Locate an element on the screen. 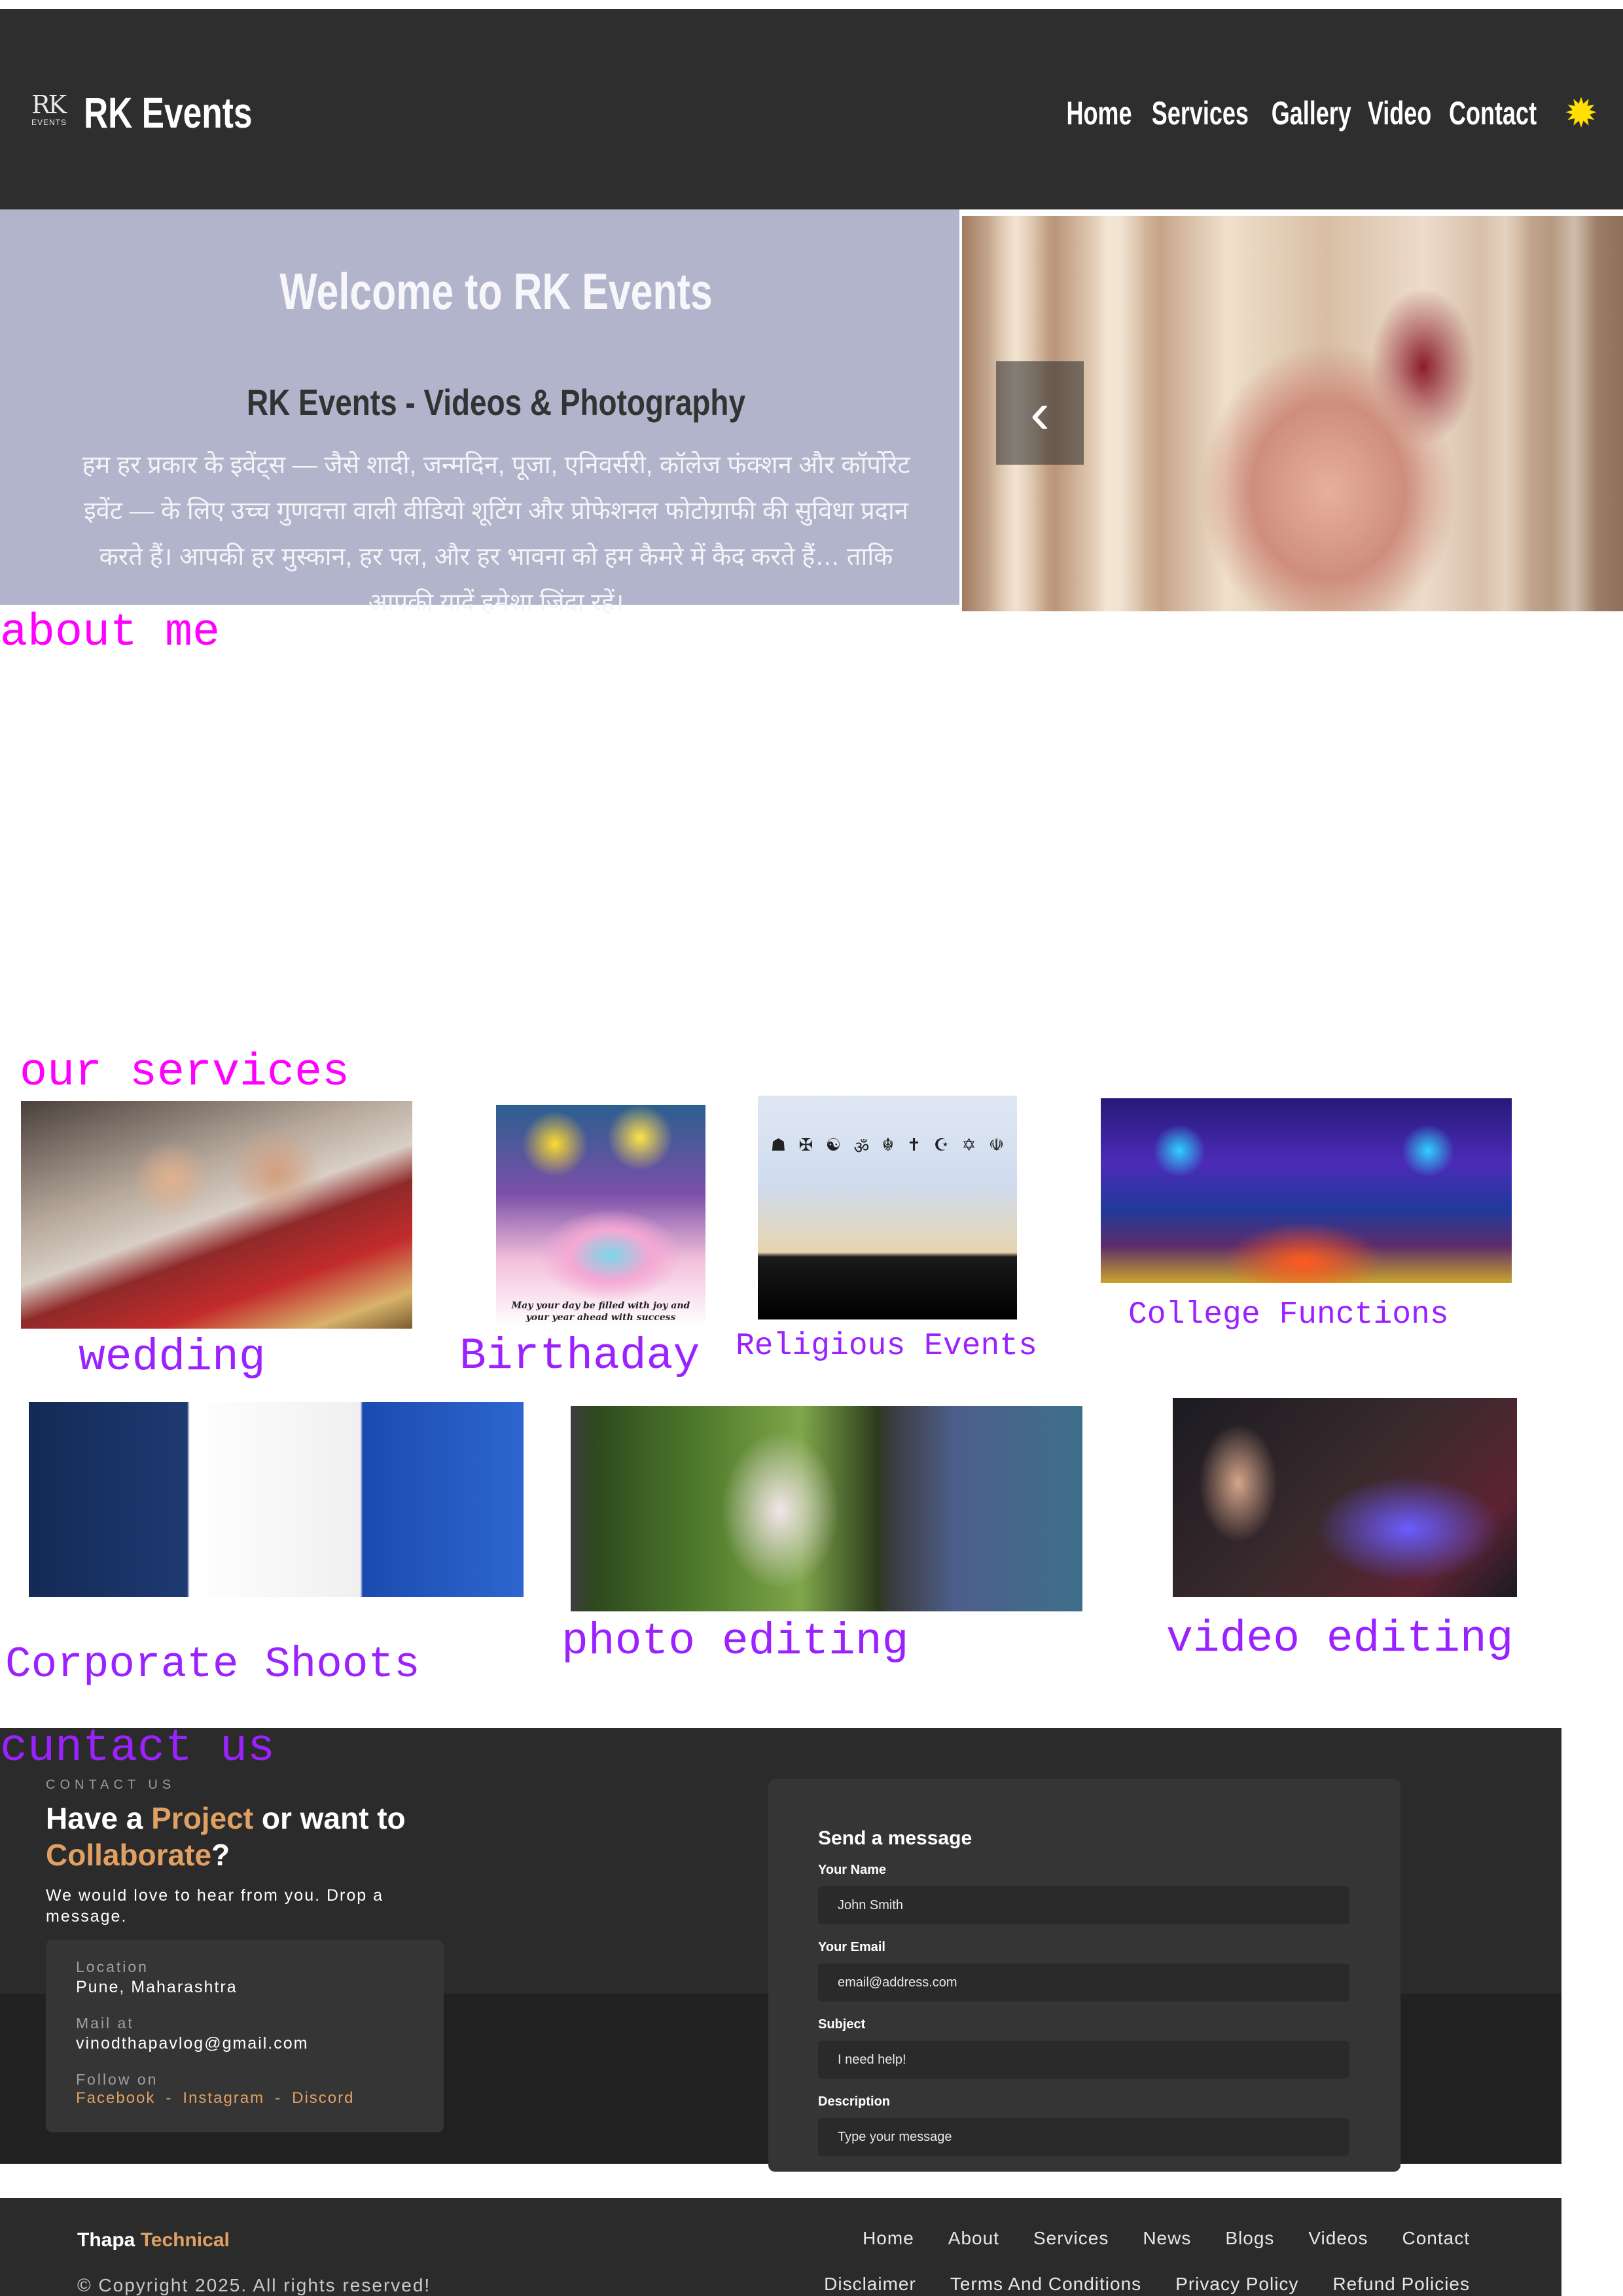 This screenshot has height=2296, width=1623. hero-subtitle: RK Events - Videos & Photography is located at coordinates (496, 402).